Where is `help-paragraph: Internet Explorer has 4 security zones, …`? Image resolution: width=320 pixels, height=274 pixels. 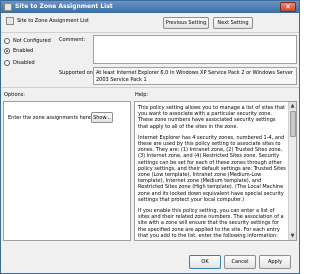
help-paragraph: Internet Explorer has 4 security zones, … is located at coordinates (212, 168).